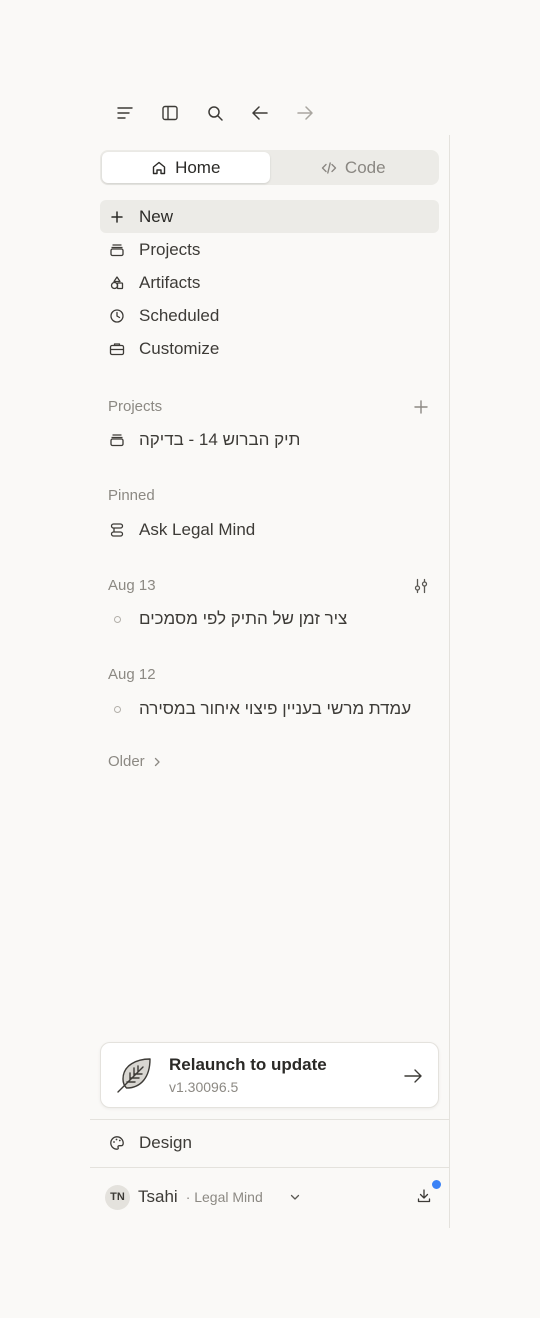 This screenshot has height=1318, width=540. I want to click on home-icon, so click(159, 167).